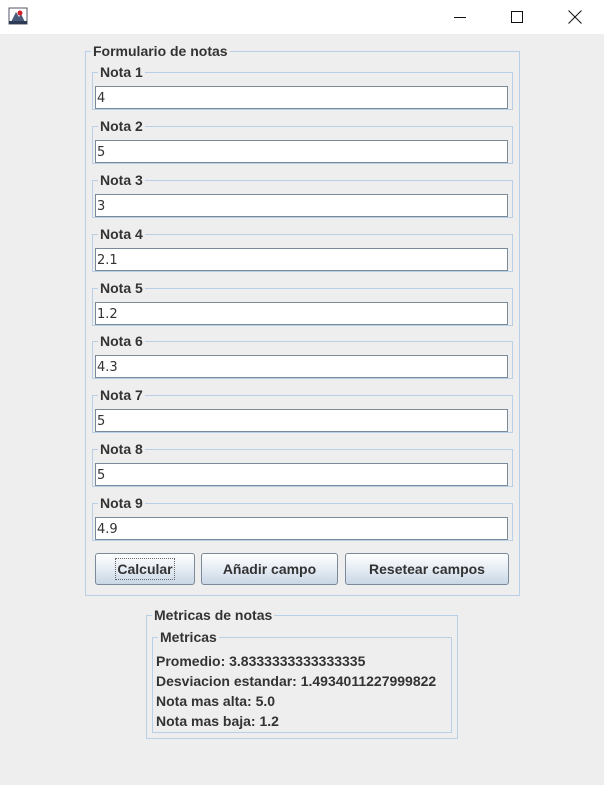  What do you see at coordinates (296, 681) in the screenshot?
I see `metric-desviacion: Desviacion estandar: 1.4934011227999822` at bounding box center [296, 681].